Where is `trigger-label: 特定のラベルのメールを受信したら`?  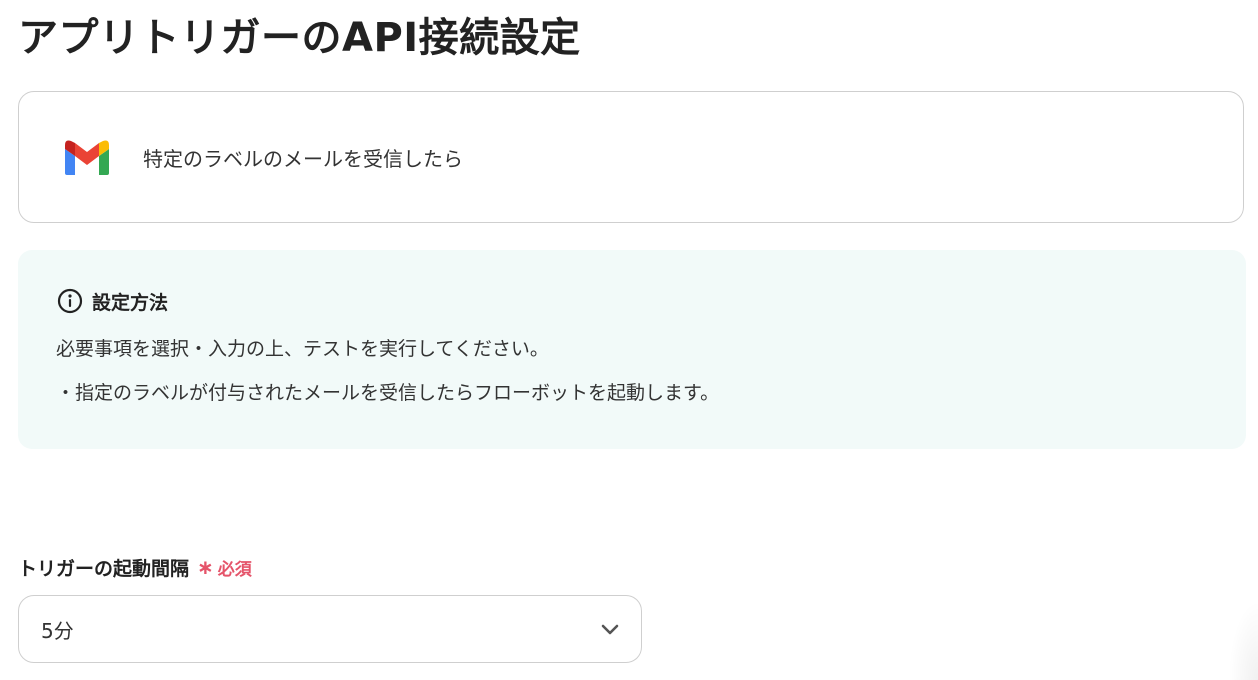 trigger-label: 特定のラベルのメールを受信したら is located at coordinates (303, 158).